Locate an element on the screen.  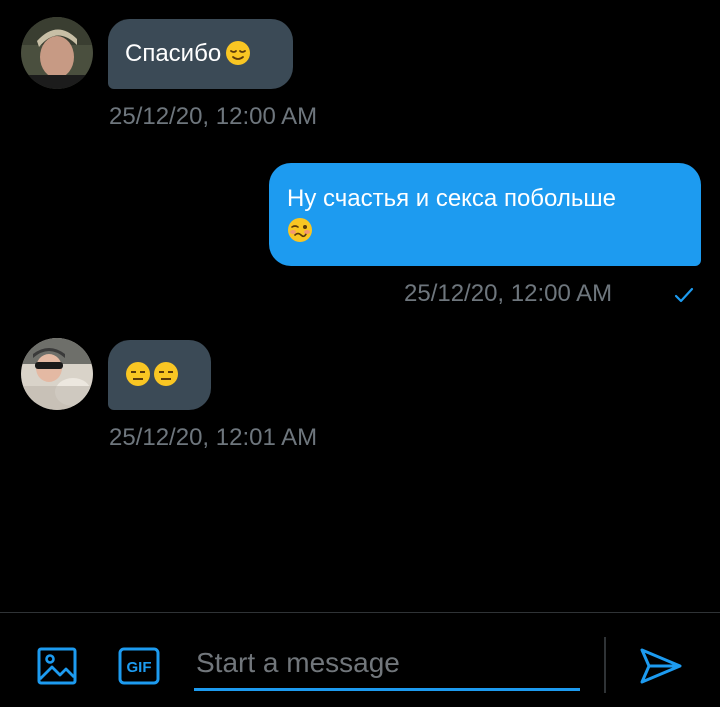
checkmark-icon is located at coordinates (684, 297).